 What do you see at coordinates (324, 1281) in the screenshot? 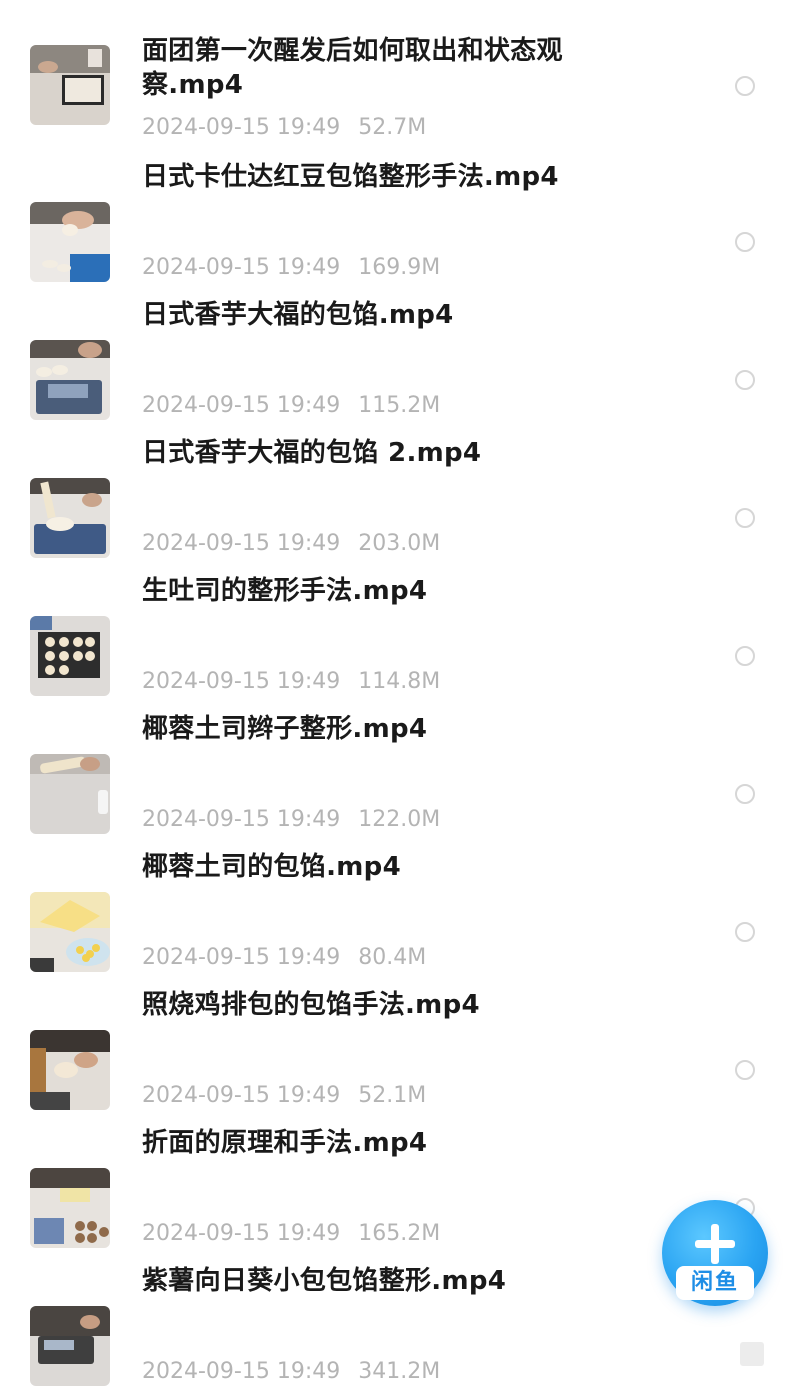
I see `file-name: 紫薯向日葵小包包馅整形.mp4` at bounding box center [324, 1281].